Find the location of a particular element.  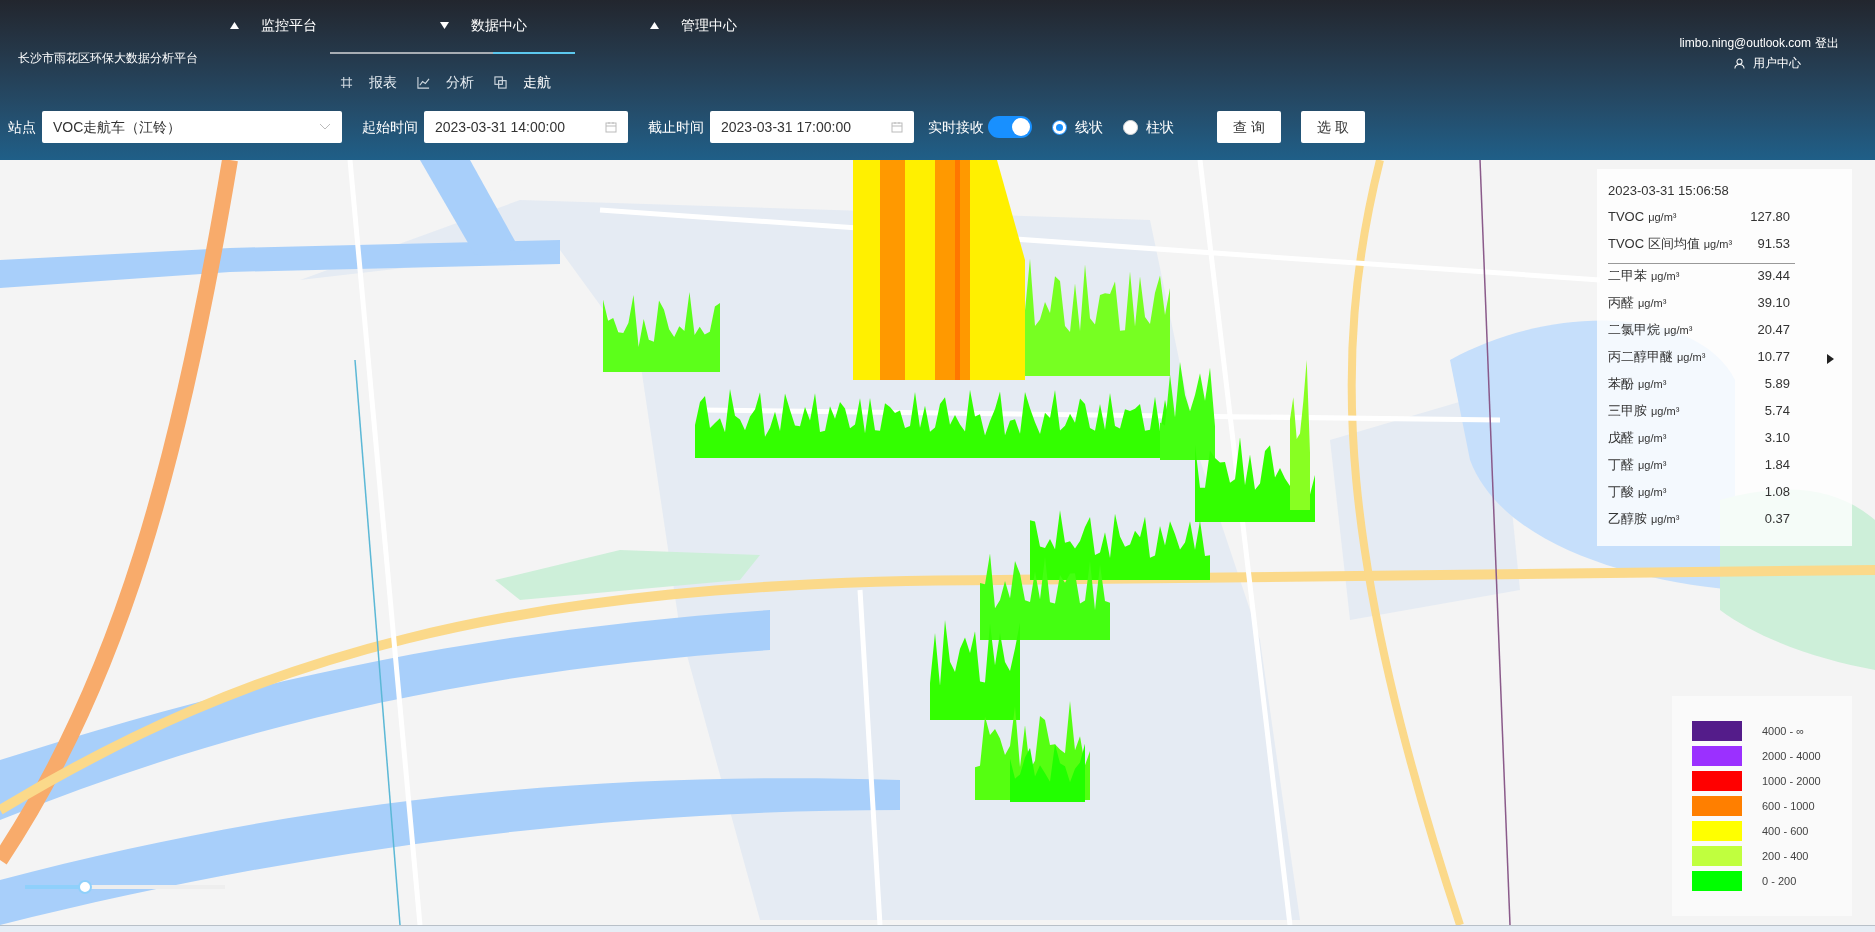

grid-icon is located at coordinates (346, 82).